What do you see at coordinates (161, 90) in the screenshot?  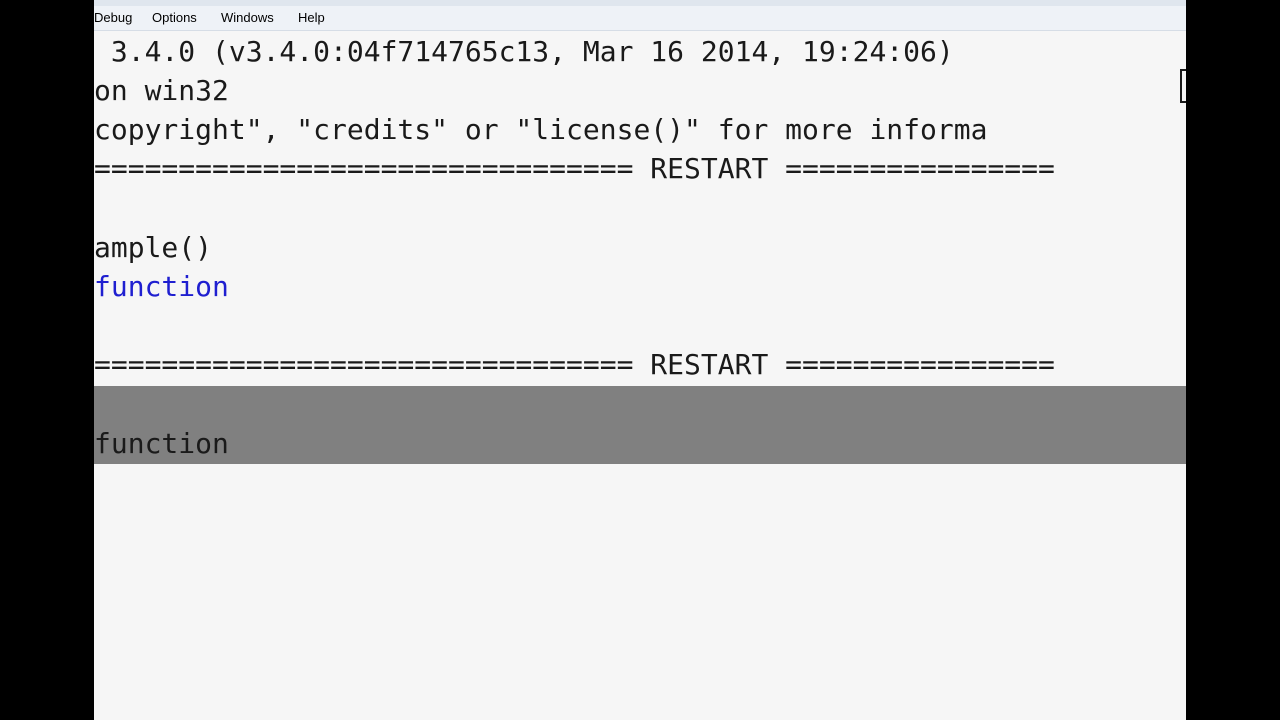 I see `platform-line: on win32` at bounding box center [161, 90].